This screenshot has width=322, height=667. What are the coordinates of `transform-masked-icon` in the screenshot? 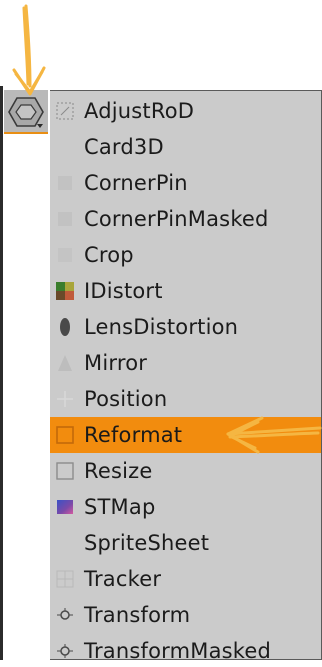 It's located at (65, 651).